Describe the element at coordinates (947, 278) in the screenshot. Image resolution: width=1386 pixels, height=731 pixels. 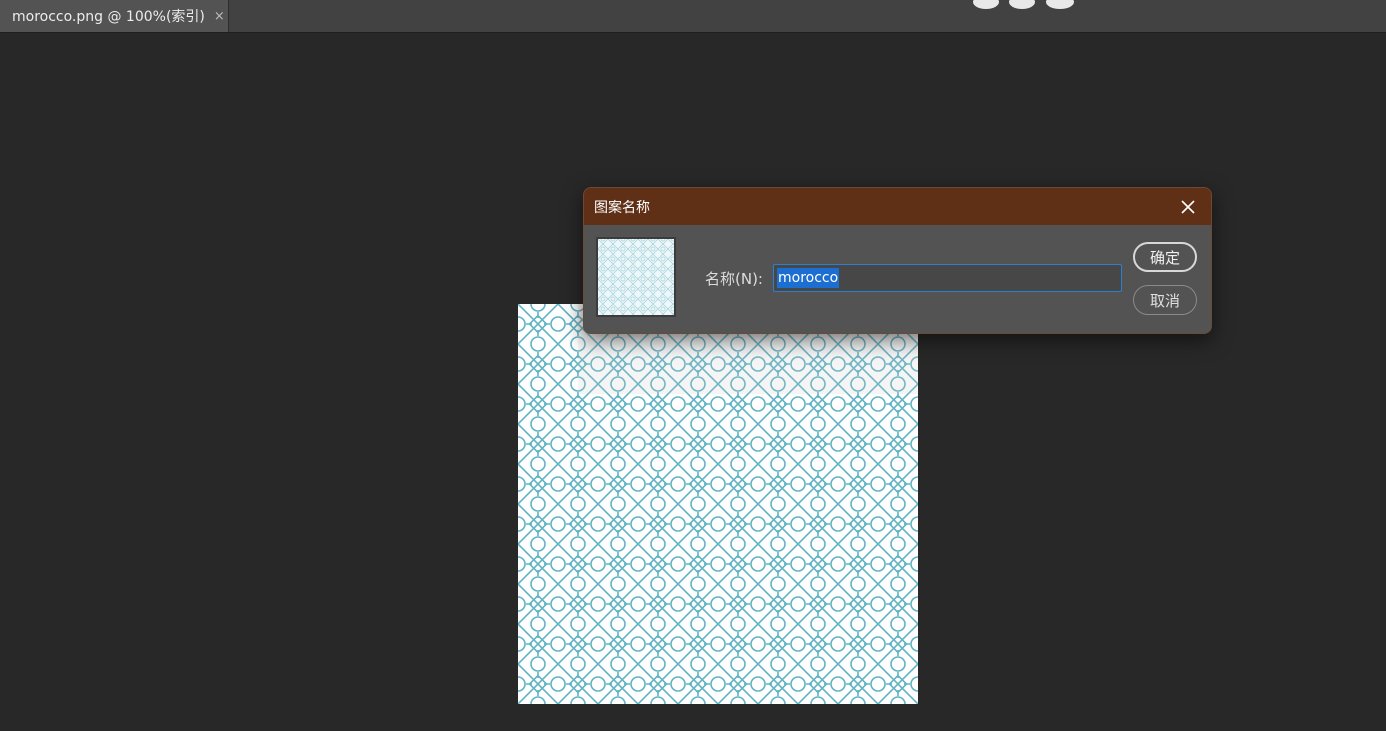
I see `pattern-name-input: morocco` at that location.